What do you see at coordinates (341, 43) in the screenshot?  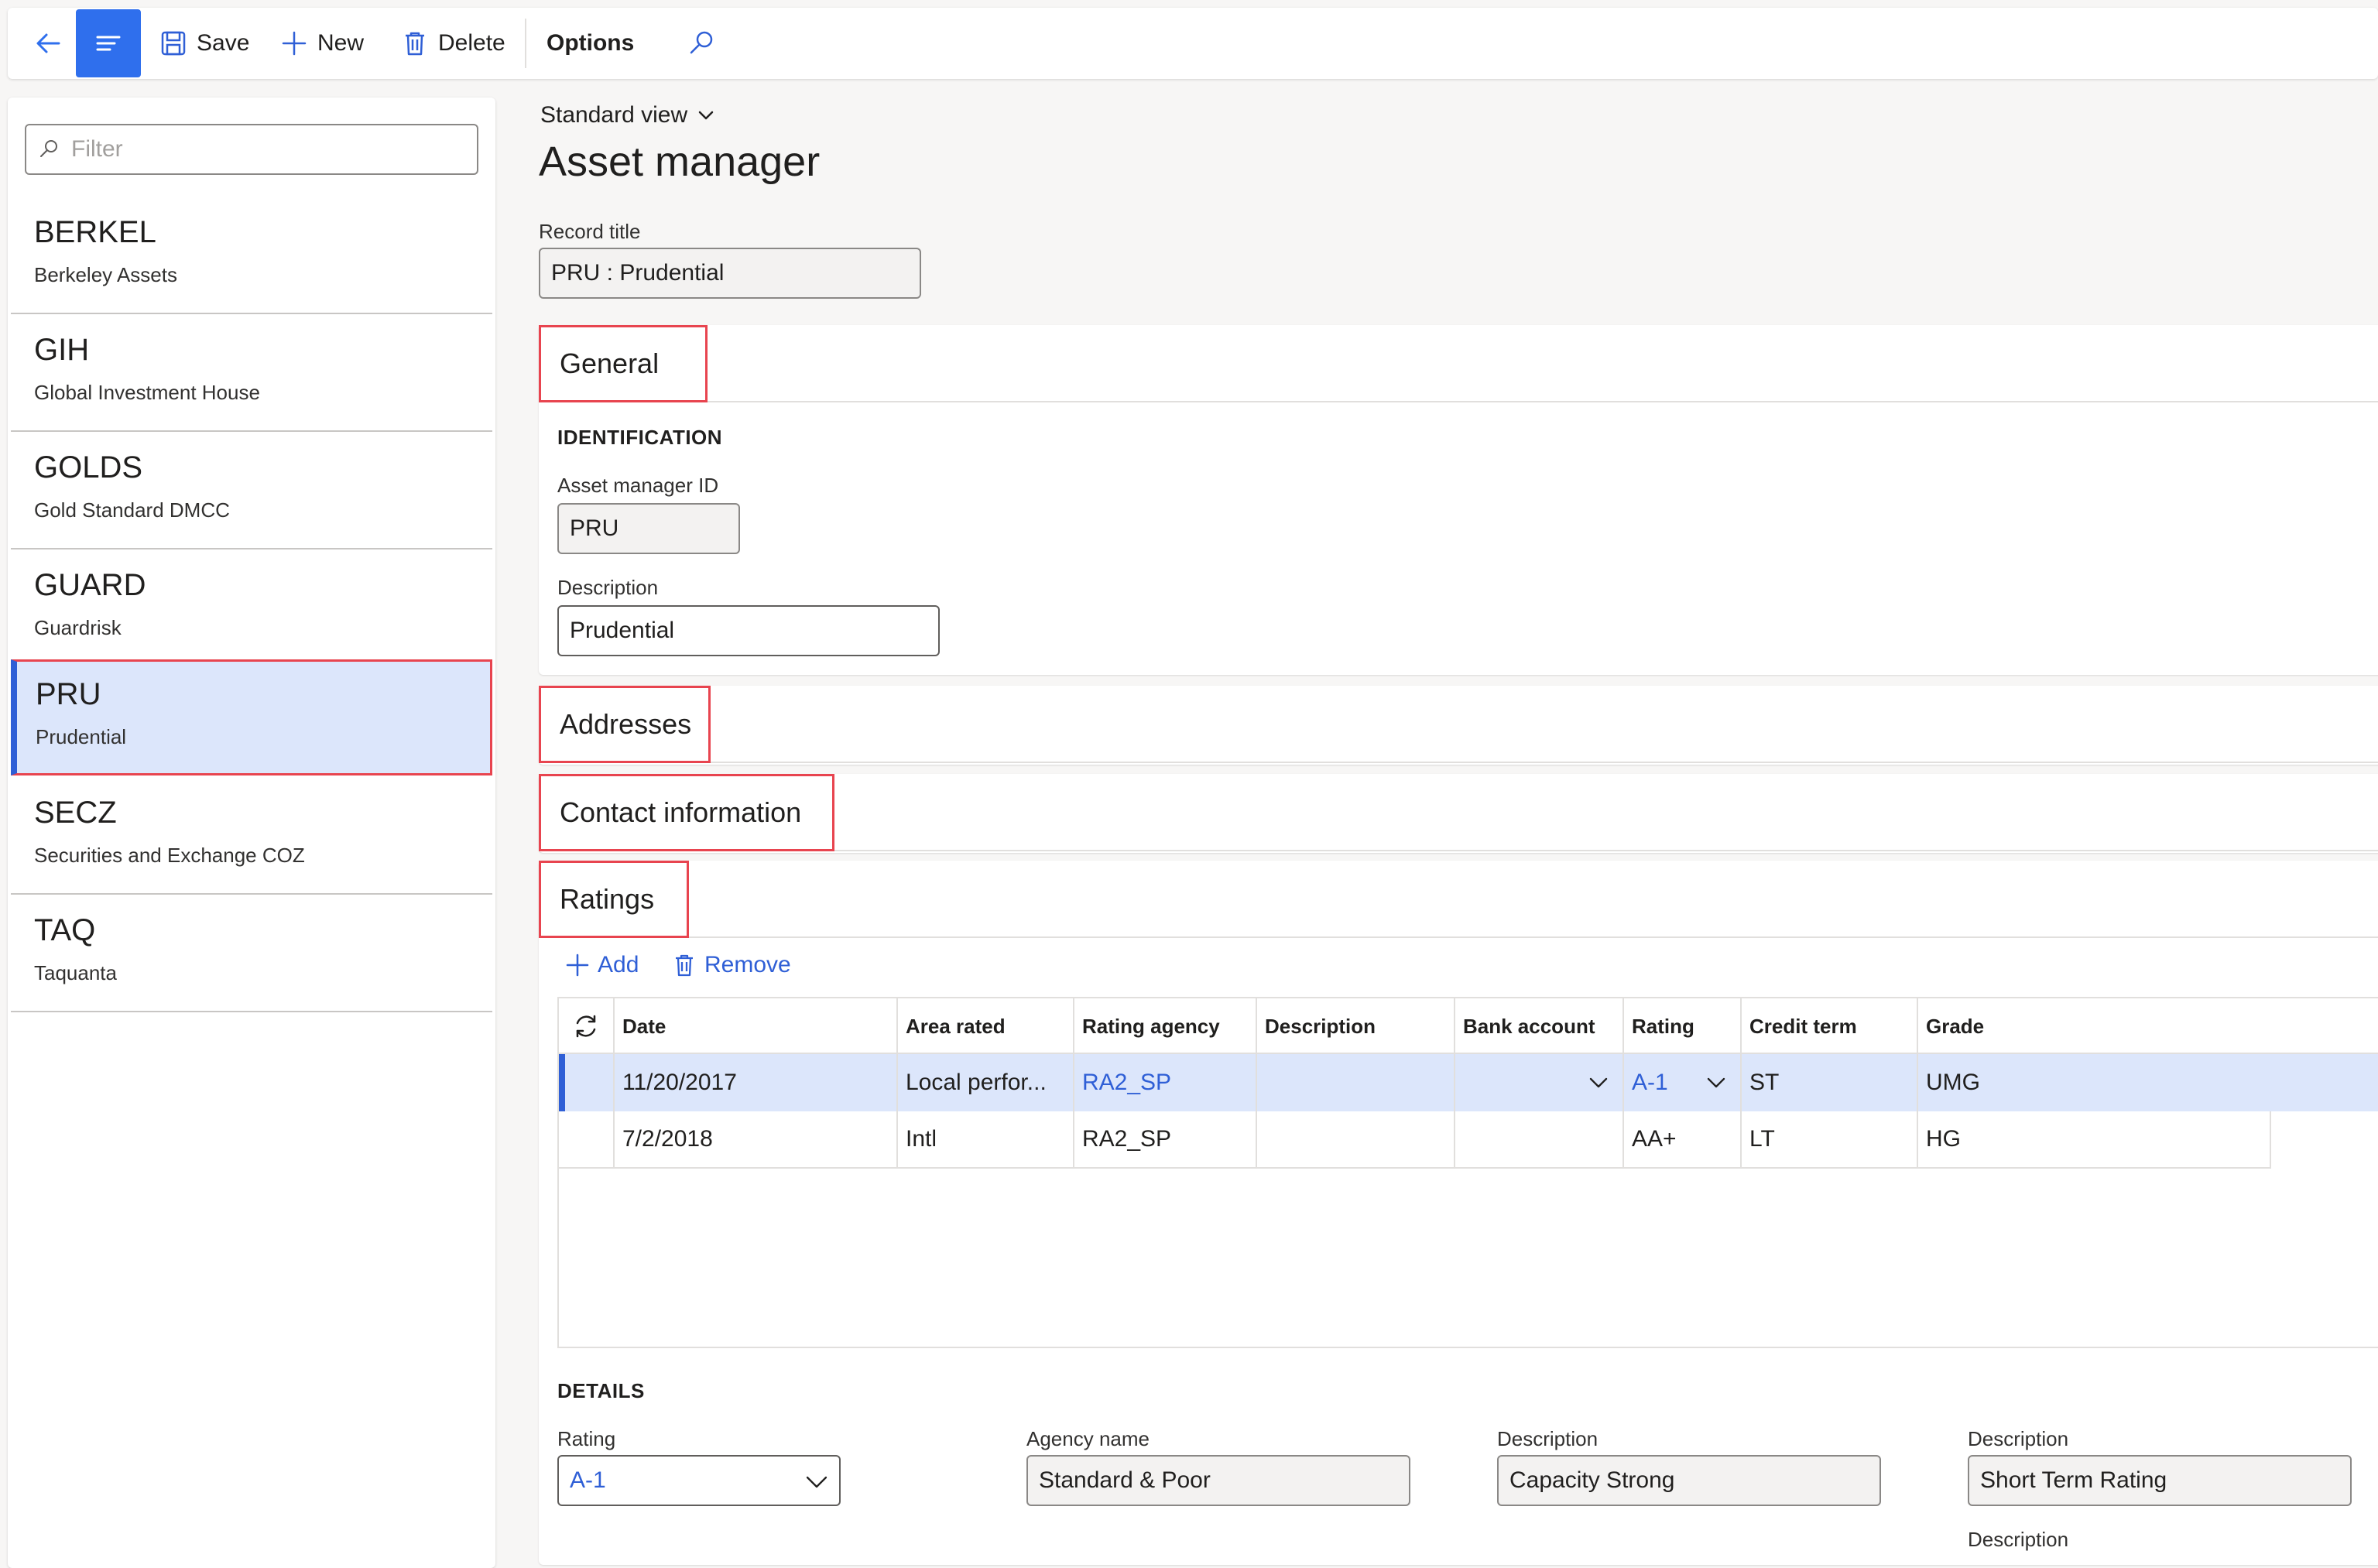 I see `new-label: New` at bounding box center [341, 43].